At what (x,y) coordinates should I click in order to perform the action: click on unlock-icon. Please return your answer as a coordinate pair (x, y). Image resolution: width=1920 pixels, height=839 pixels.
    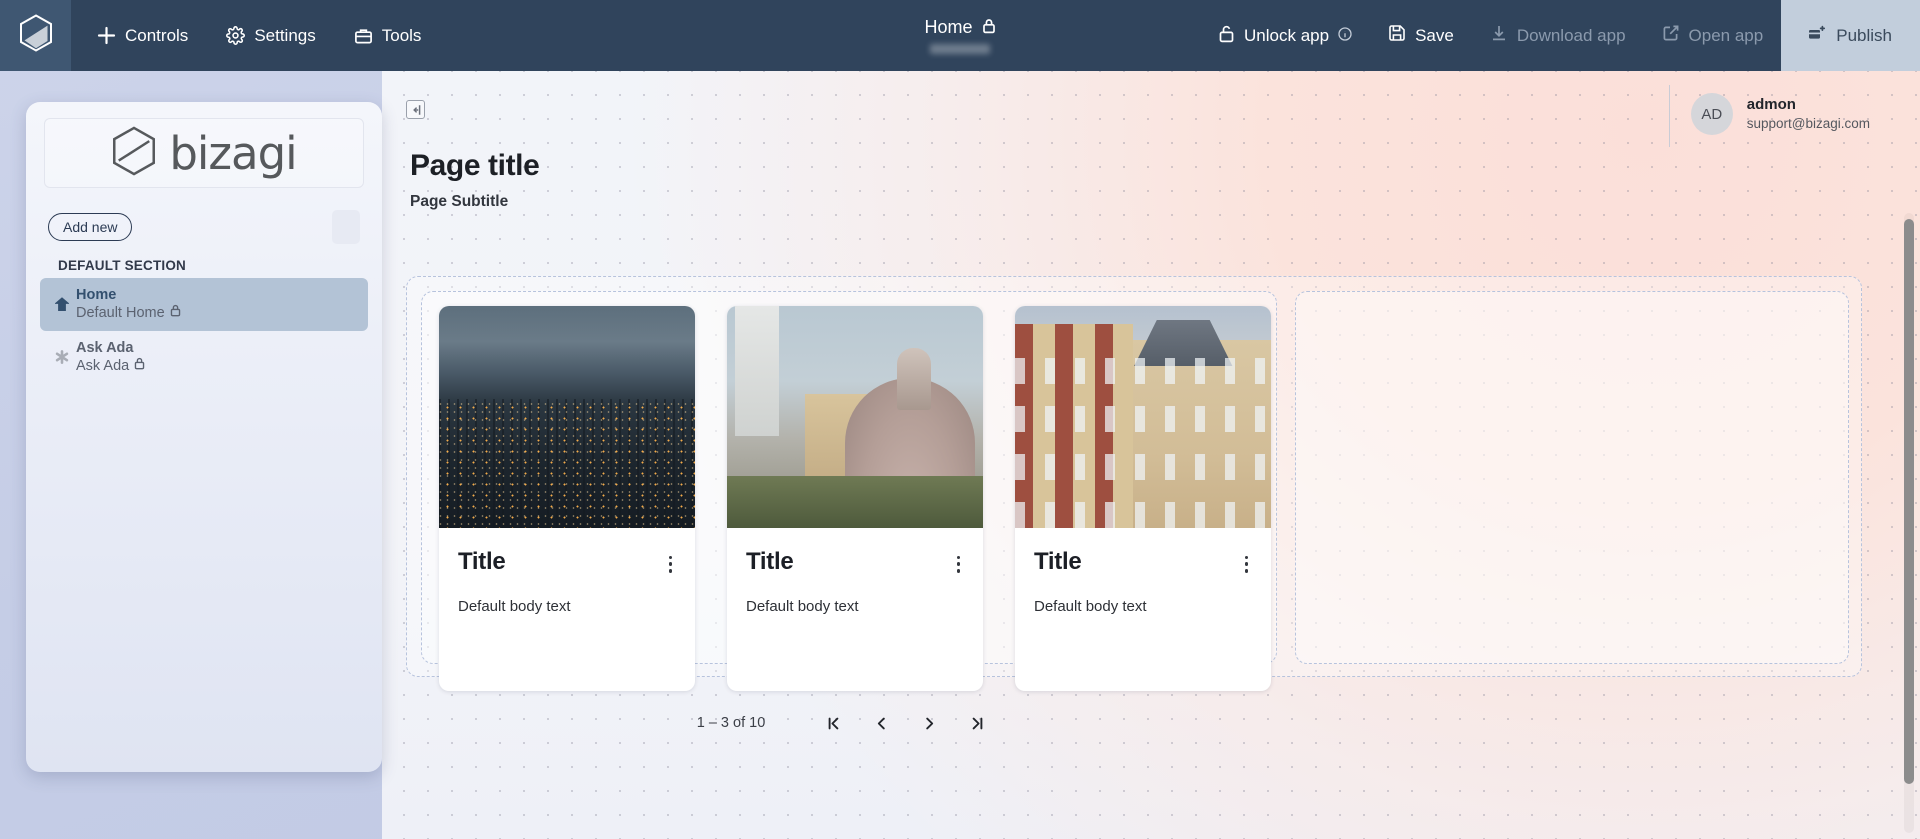
    Looking at the image, I should click on (1226, 36).